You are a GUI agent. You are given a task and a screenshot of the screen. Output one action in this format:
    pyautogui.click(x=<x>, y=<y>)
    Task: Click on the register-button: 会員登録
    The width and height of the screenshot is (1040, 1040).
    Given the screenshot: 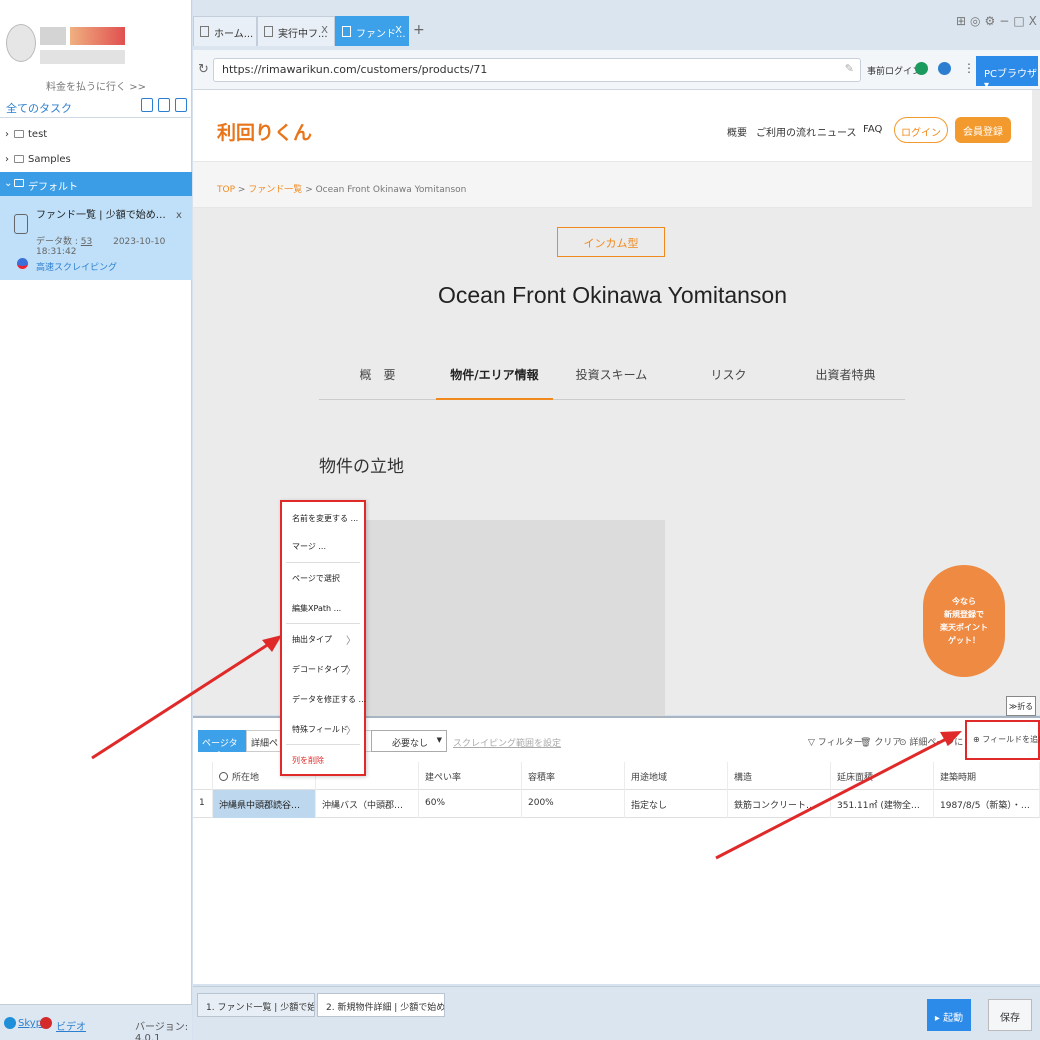 What is the action you would take?
    pyautogui.click(x=983, y=130)
    